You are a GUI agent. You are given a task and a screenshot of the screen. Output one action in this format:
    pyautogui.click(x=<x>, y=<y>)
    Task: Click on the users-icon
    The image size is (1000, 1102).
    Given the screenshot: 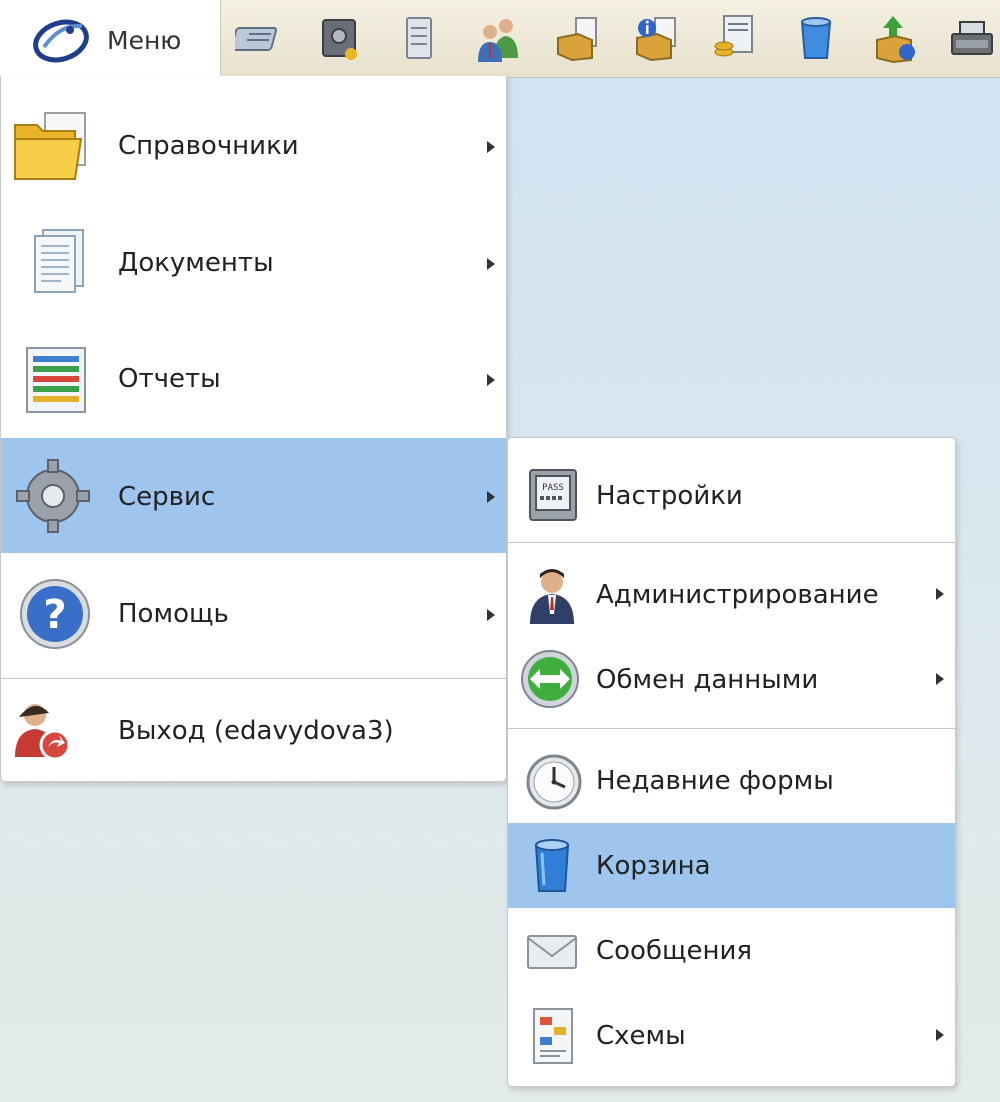 What is the action you would take?
    pyautogui.click(x=498, y=38)
    